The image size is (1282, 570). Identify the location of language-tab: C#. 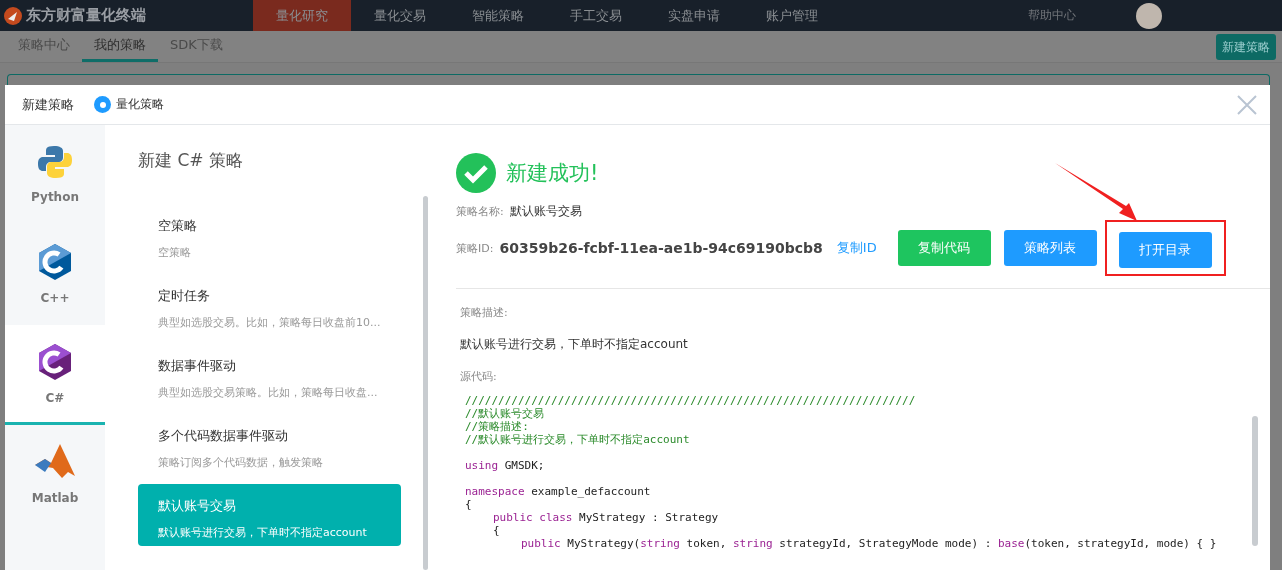
(55, 375).